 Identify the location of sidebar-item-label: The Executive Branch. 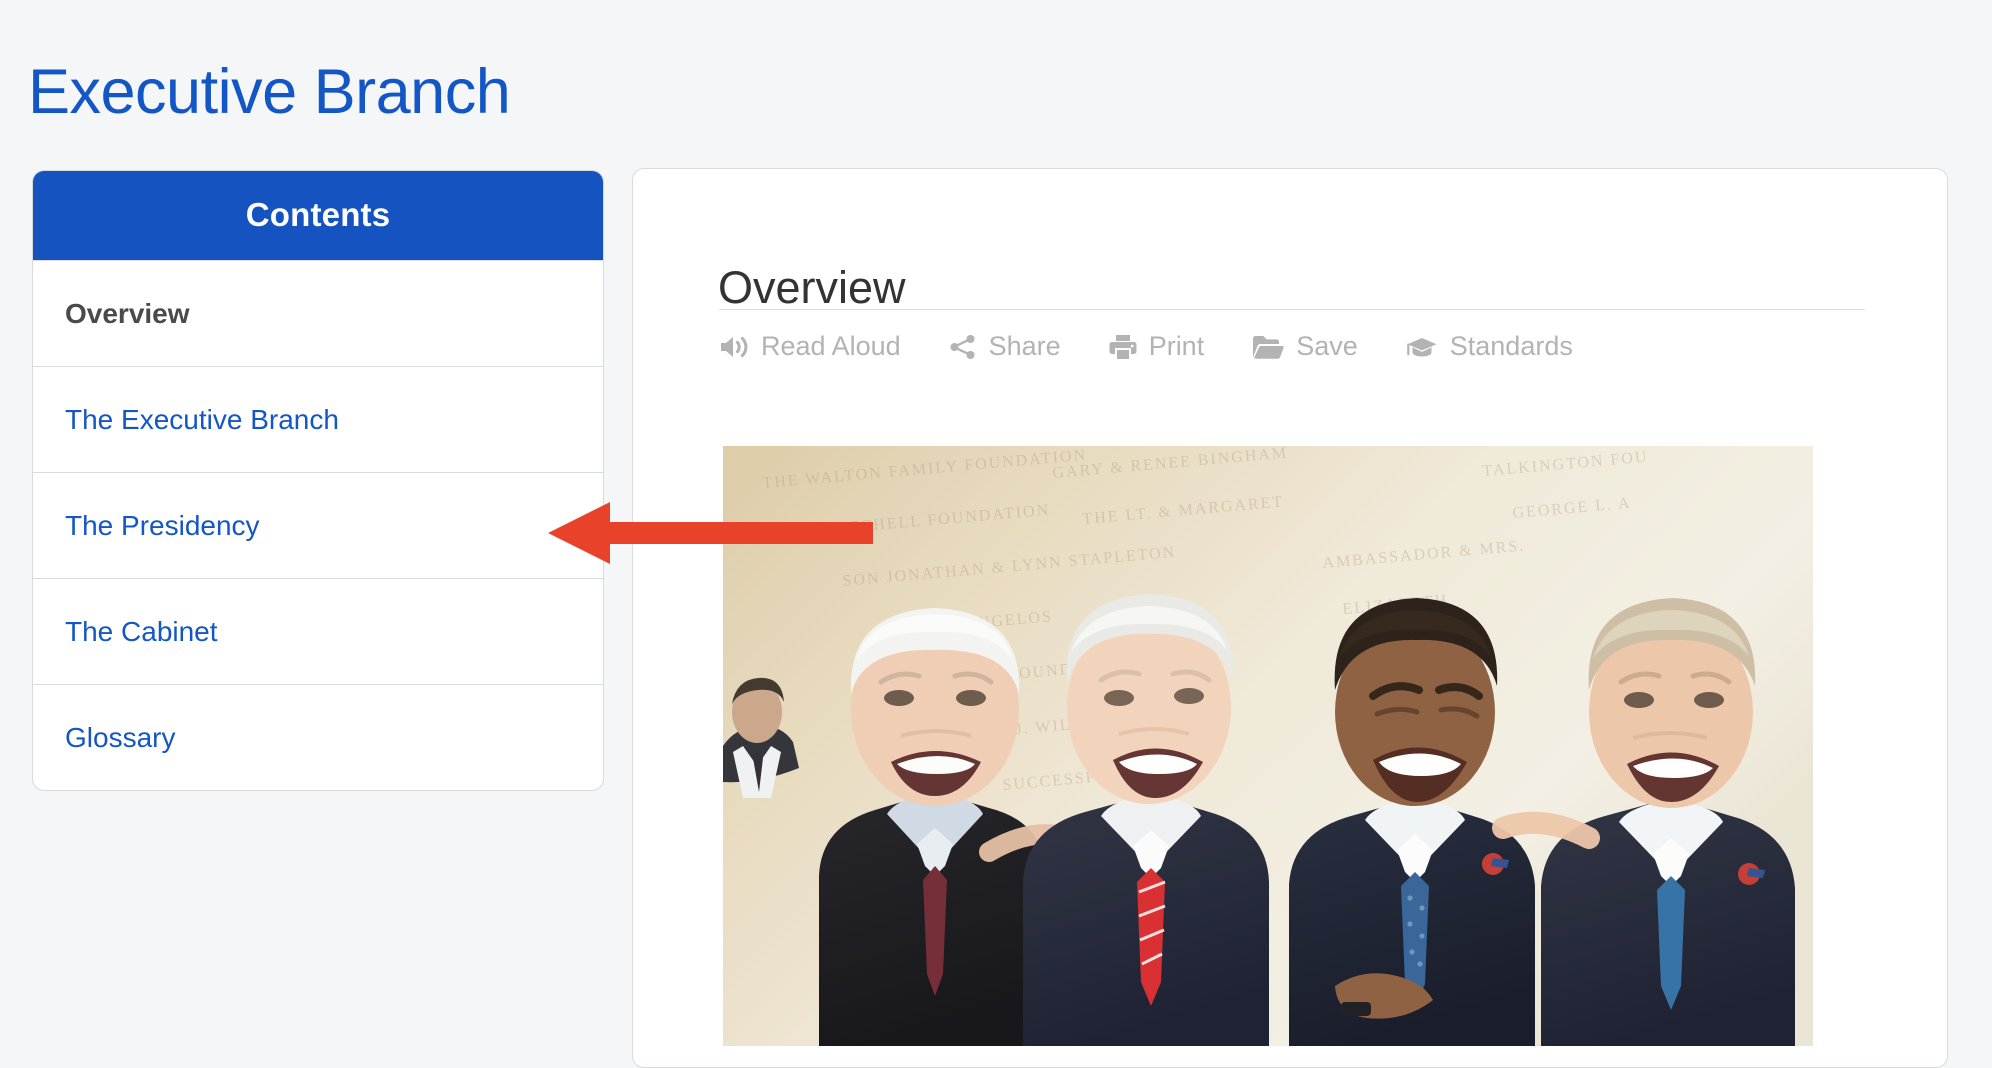
(202, 419).